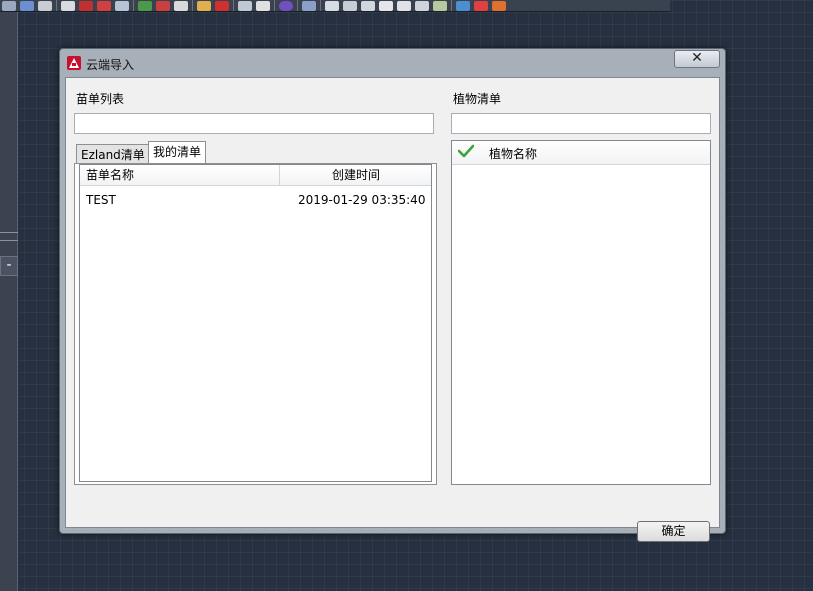 This screenshot has width=813, height=591. What do you see at coordinates (392, 63) in the screenshot?
I see `dialog-titlebar: 云端导入 ✕` at bounding box center [392, 63].